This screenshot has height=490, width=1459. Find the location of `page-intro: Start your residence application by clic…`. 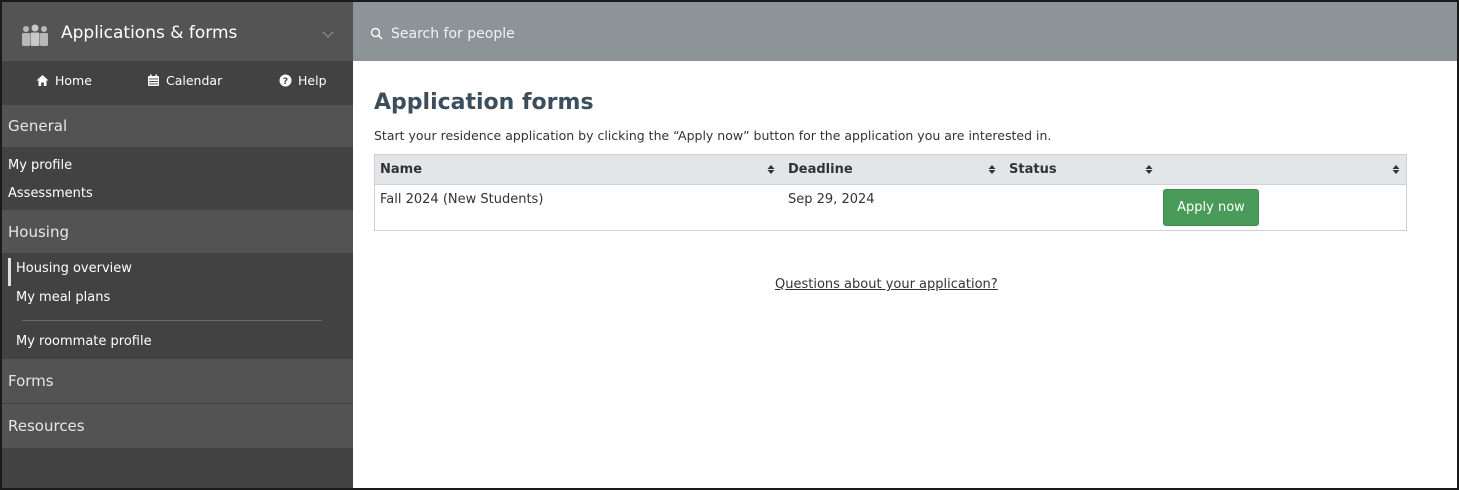

page-intro: Start your residence application by clic… is located at coordinates (713, 135).